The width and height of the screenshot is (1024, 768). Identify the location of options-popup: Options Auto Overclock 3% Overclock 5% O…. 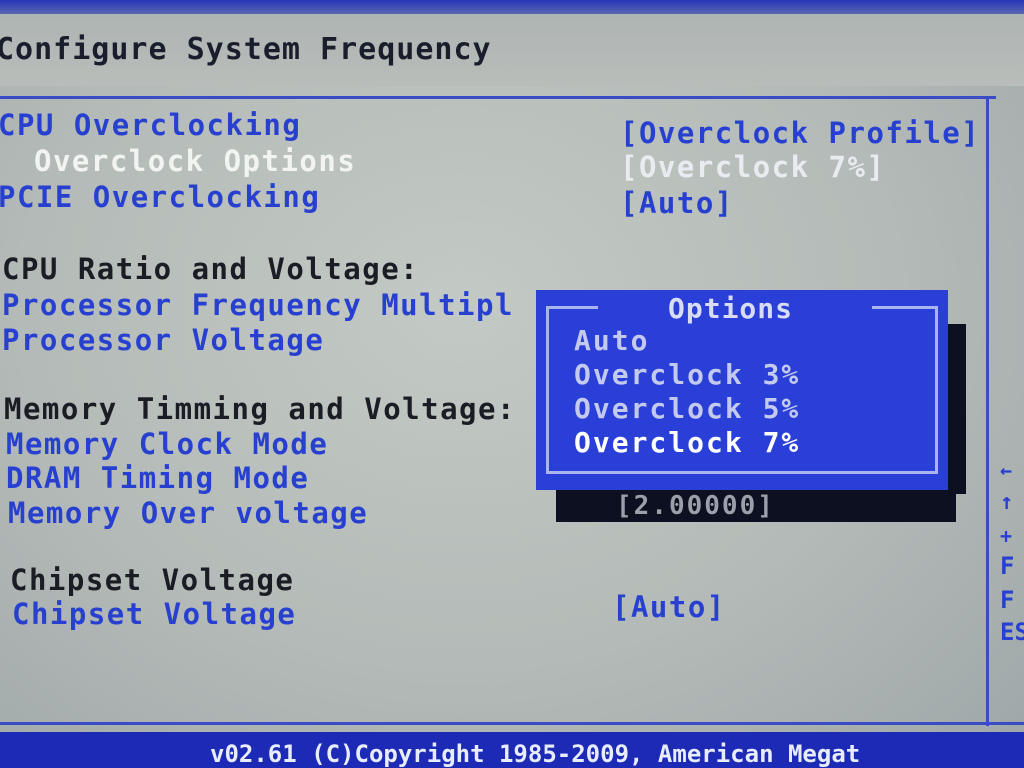
(742, 390).